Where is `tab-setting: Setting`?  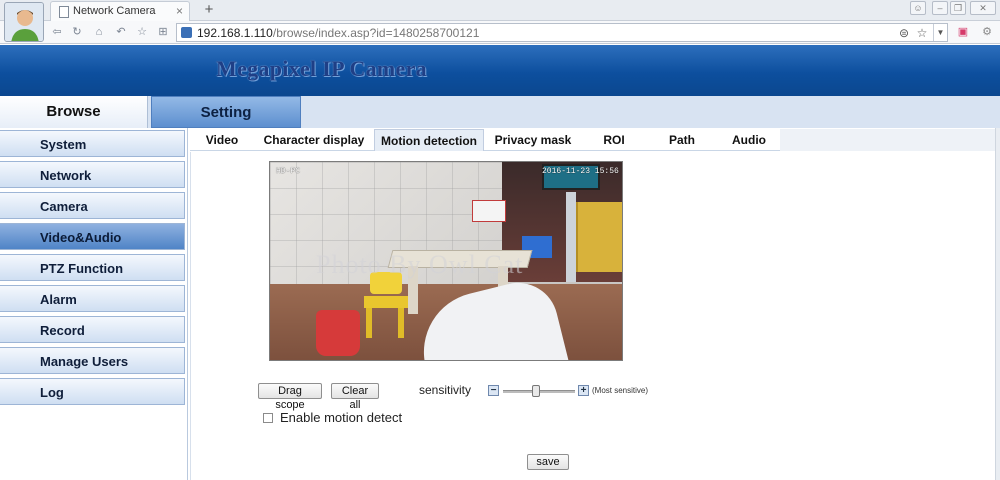
tab-setting: Setting is located at coordinates (226, 112).